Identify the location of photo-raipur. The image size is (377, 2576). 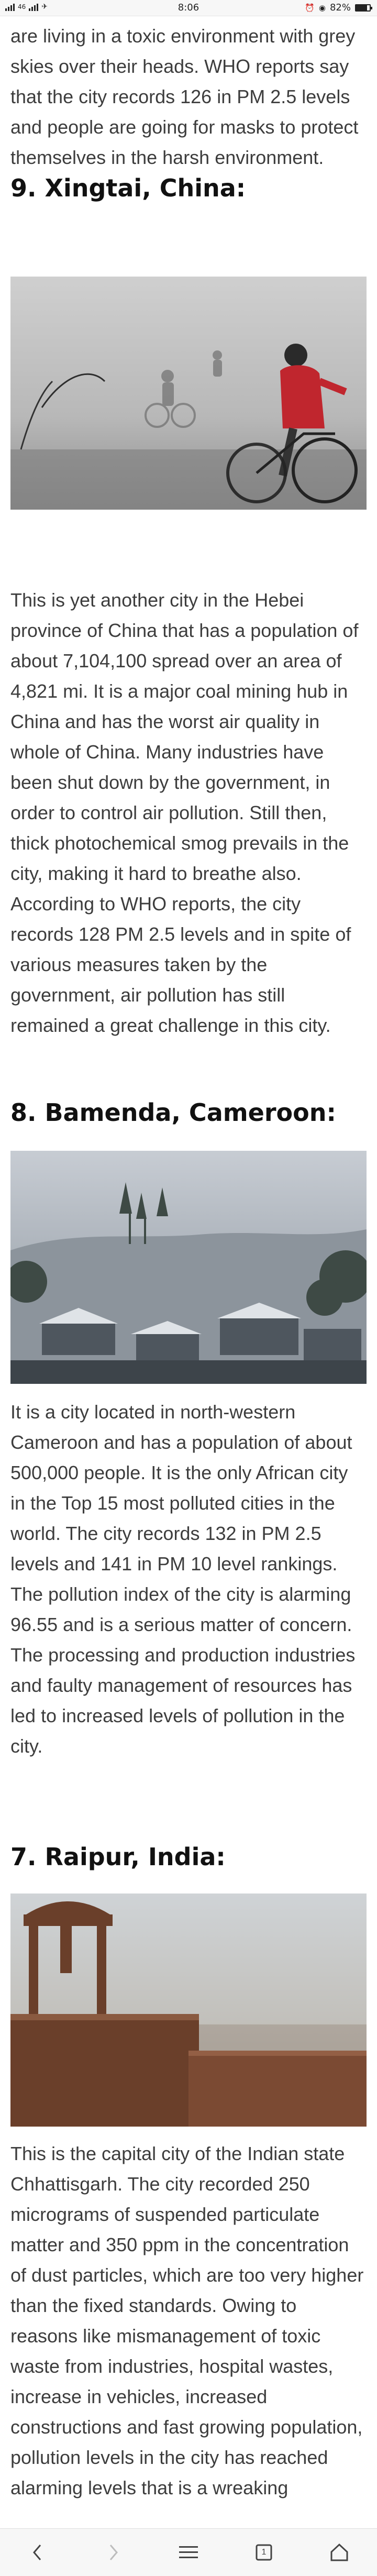
(188, 2010).